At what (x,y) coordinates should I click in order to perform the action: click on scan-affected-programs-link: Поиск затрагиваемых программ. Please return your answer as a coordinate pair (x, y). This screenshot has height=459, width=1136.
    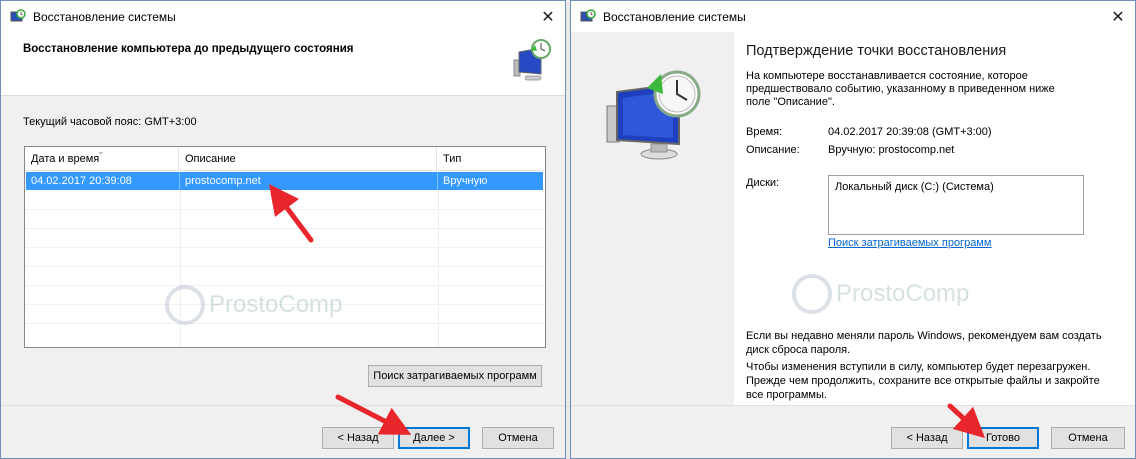
    Looking at the image, I should click on (909, 243).